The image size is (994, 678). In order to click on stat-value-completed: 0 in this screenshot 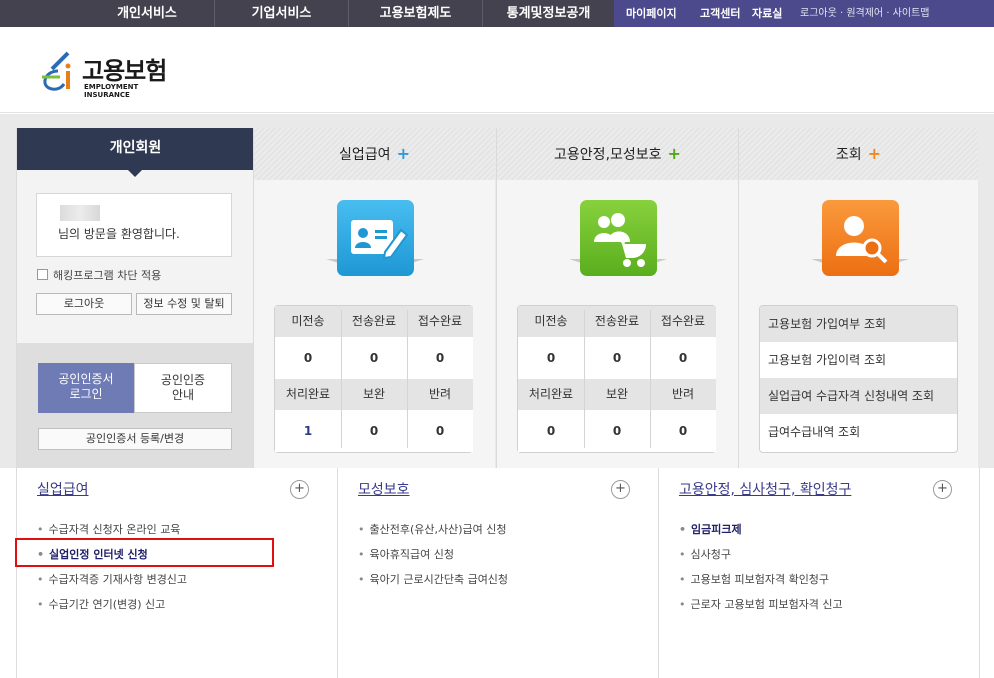, I will do `click(551, 431)`.